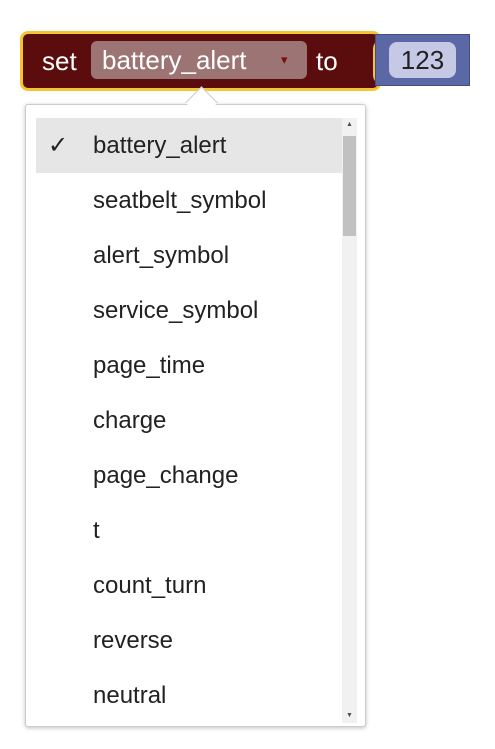 The width and height of the screenshot is (495, 749). What do you see at coordinates (189, 530) in the screenshot?
I see `menu-item-t: t` at bounding box center [189, 530].